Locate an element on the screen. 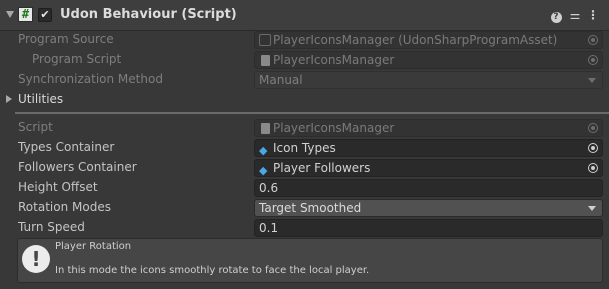  sync-method-row: Synchronization Method Manual is located at coordinates (304, 80).